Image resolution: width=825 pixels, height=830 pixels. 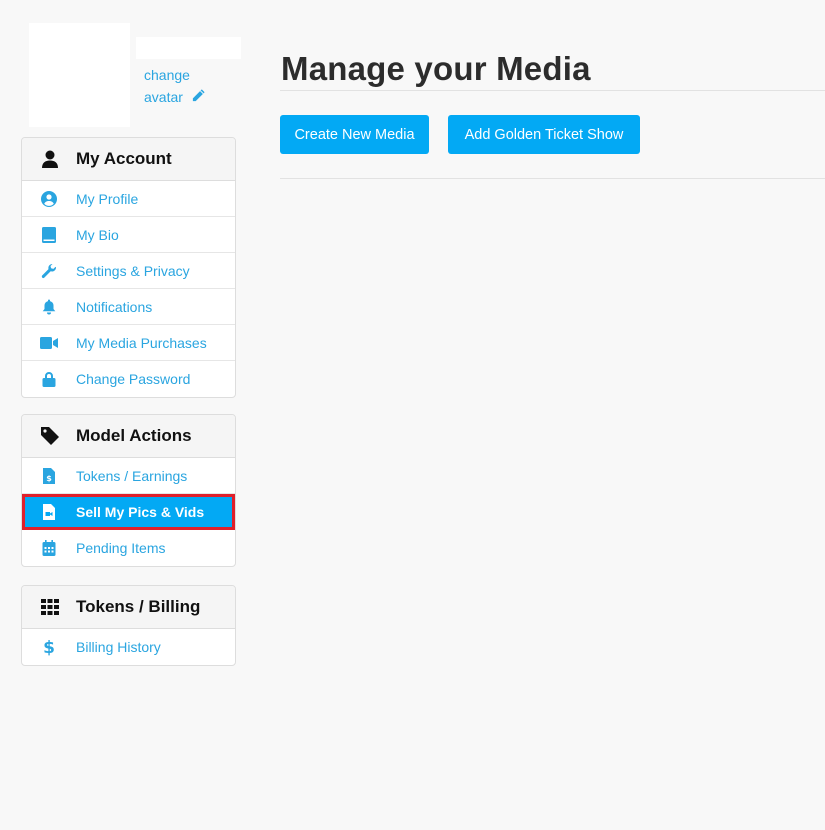 I want to click on sidebar-item-label: Change Password, so click(x=133, y=379).